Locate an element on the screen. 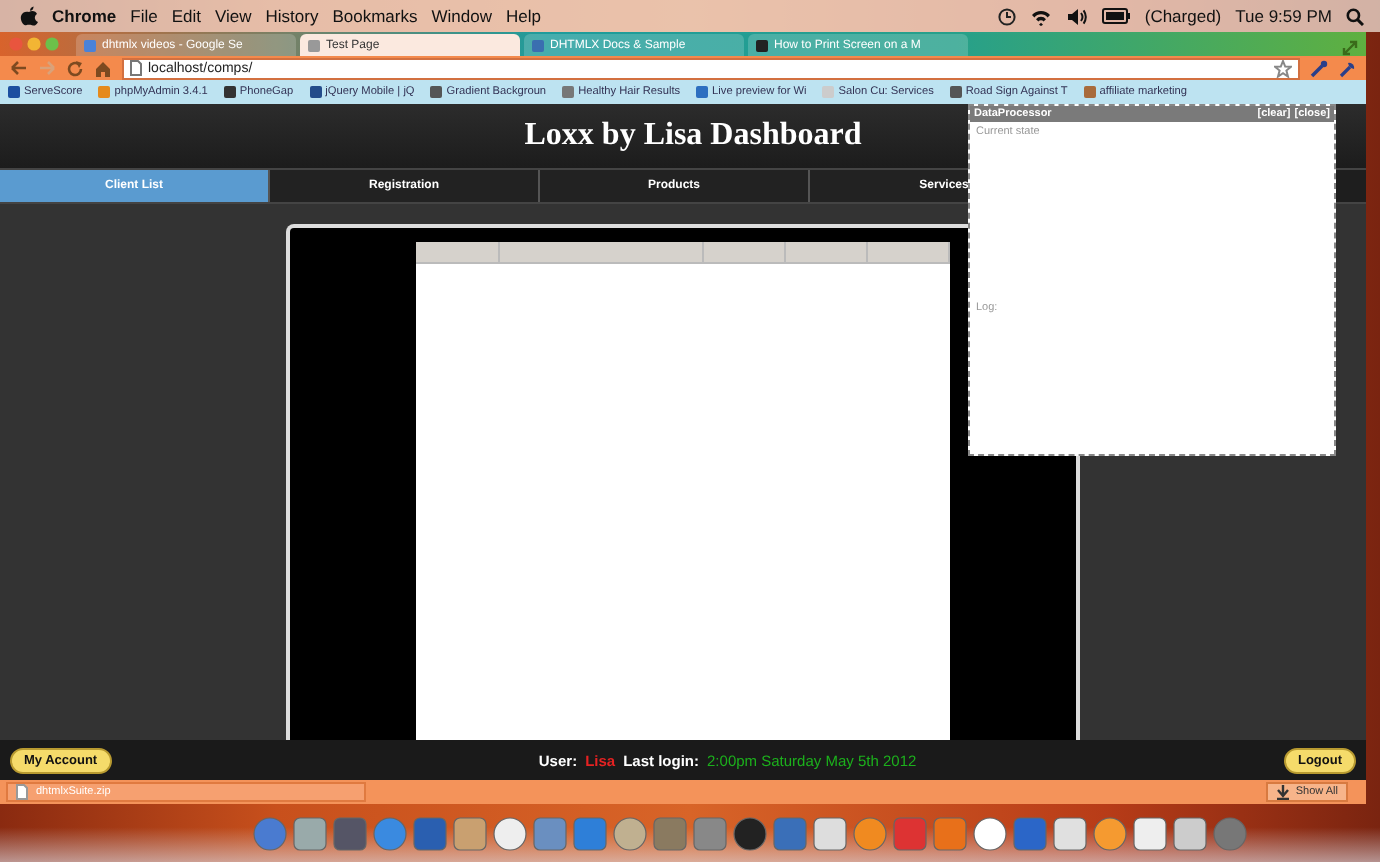  star-icon is located at coordinates (1283, 68).